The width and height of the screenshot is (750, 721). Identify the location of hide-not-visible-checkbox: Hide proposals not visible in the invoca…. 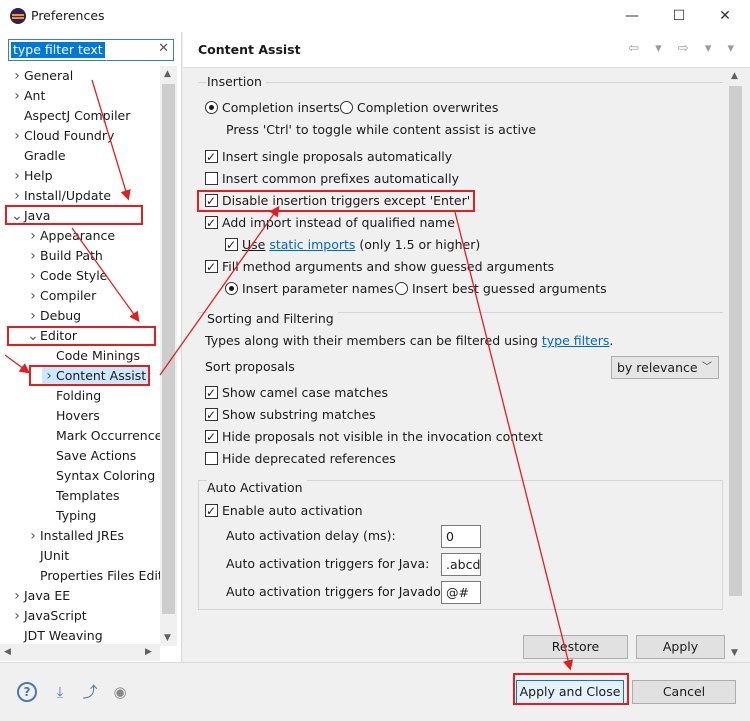
(374, 437).